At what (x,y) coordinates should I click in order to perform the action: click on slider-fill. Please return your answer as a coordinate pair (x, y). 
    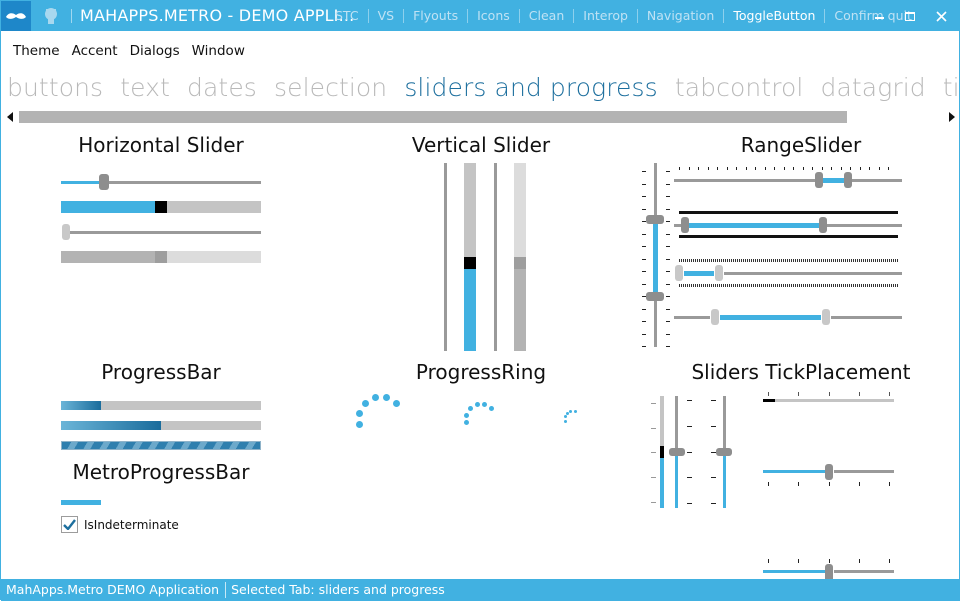
    Looking at the image, I should click on (520, 310).